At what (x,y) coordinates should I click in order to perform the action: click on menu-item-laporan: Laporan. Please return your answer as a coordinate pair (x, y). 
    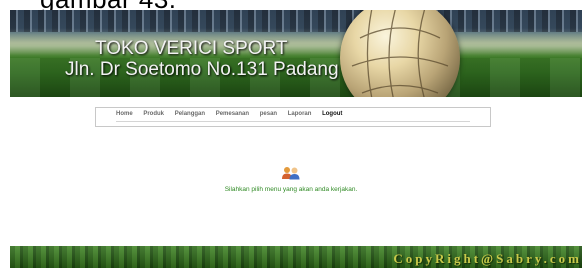
    Looking at the image, I should click on (300, 114).